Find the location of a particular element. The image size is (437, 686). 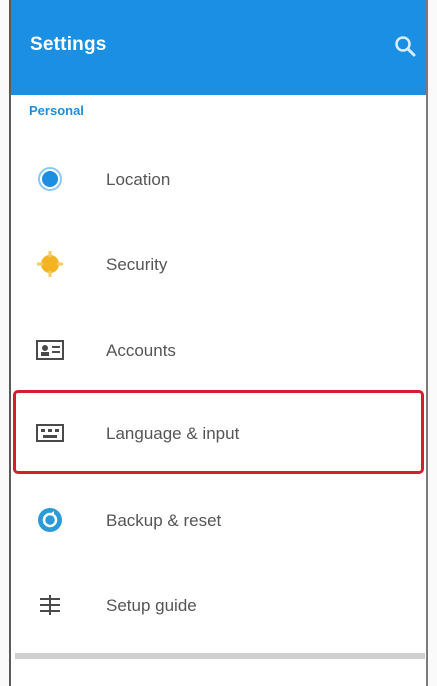

location-icon is located at coordinates (50, 179).